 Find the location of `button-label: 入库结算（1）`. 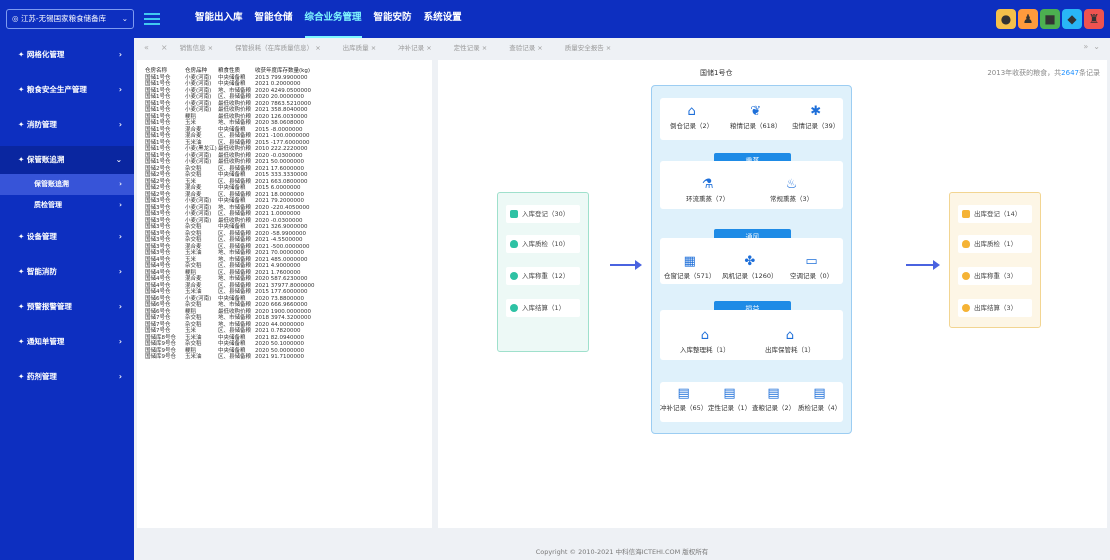

button-label: 入库结算（1） is located at coordinates (544, 308).